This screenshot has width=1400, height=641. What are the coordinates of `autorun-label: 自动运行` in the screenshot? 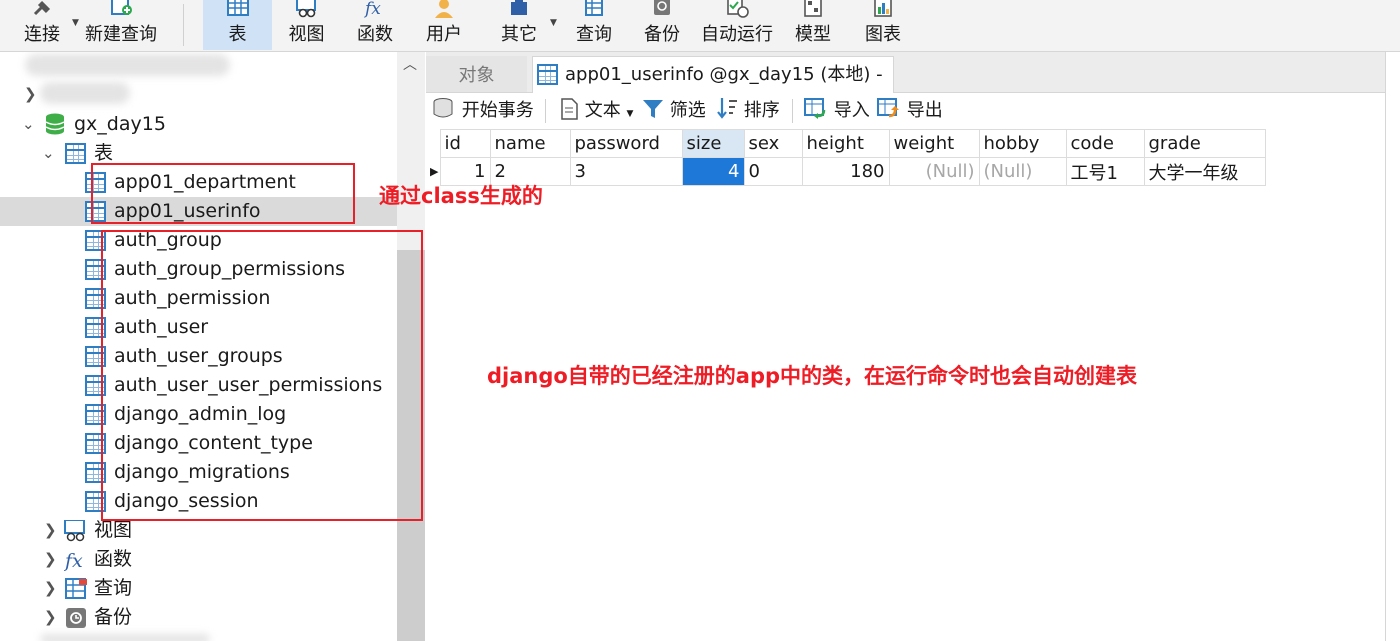 It's located at (737, 34).